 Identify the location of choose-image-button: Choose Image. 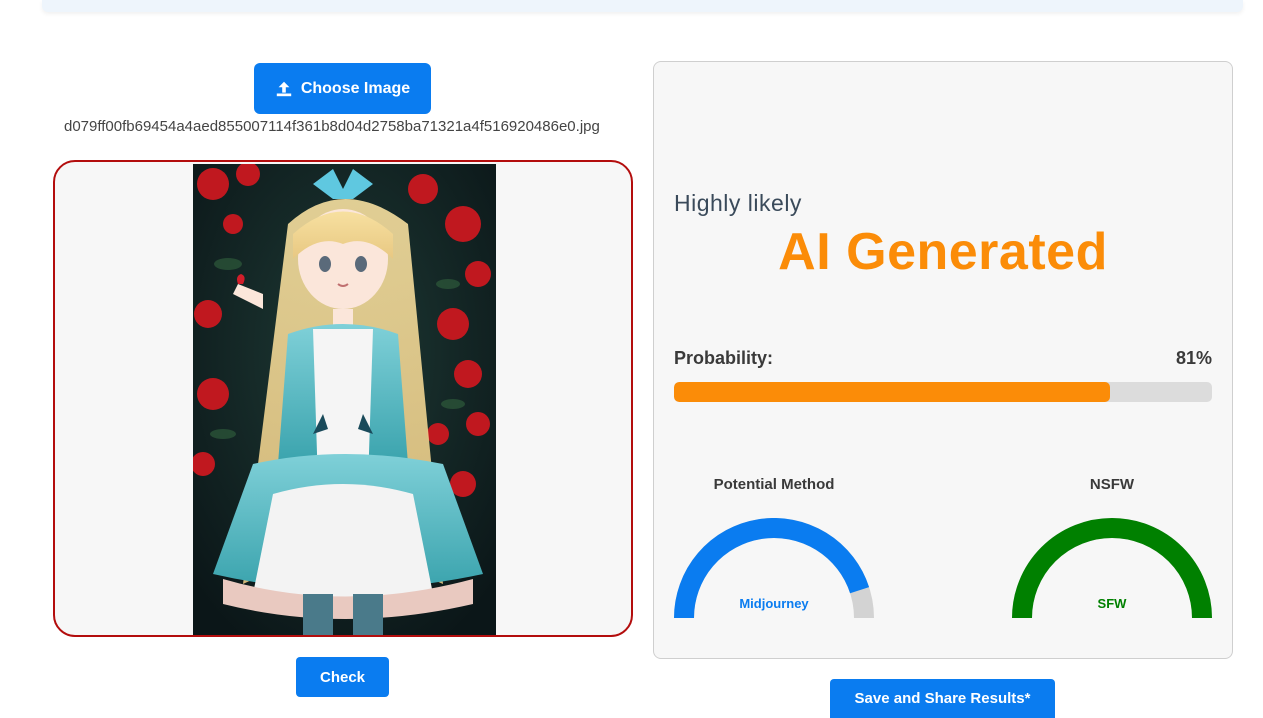
(342, 88).